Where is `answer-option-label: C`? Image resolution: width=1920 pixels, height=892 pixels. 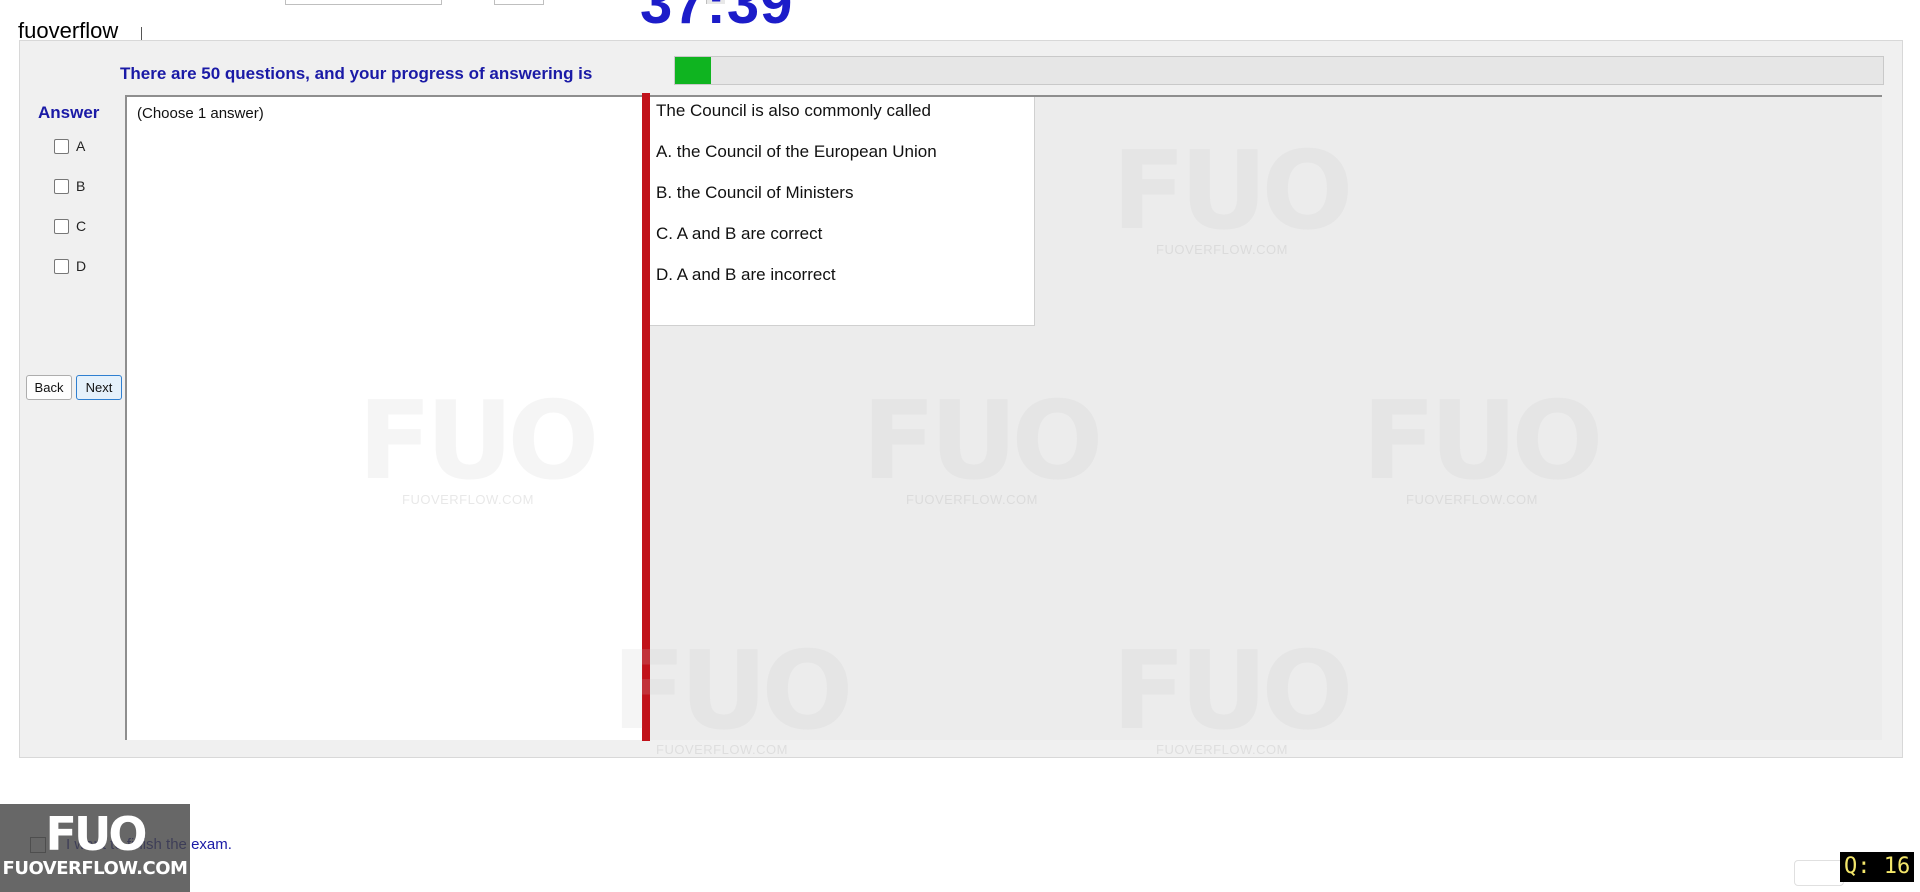 answer-option-label: C is located at coordinates (81, 226).